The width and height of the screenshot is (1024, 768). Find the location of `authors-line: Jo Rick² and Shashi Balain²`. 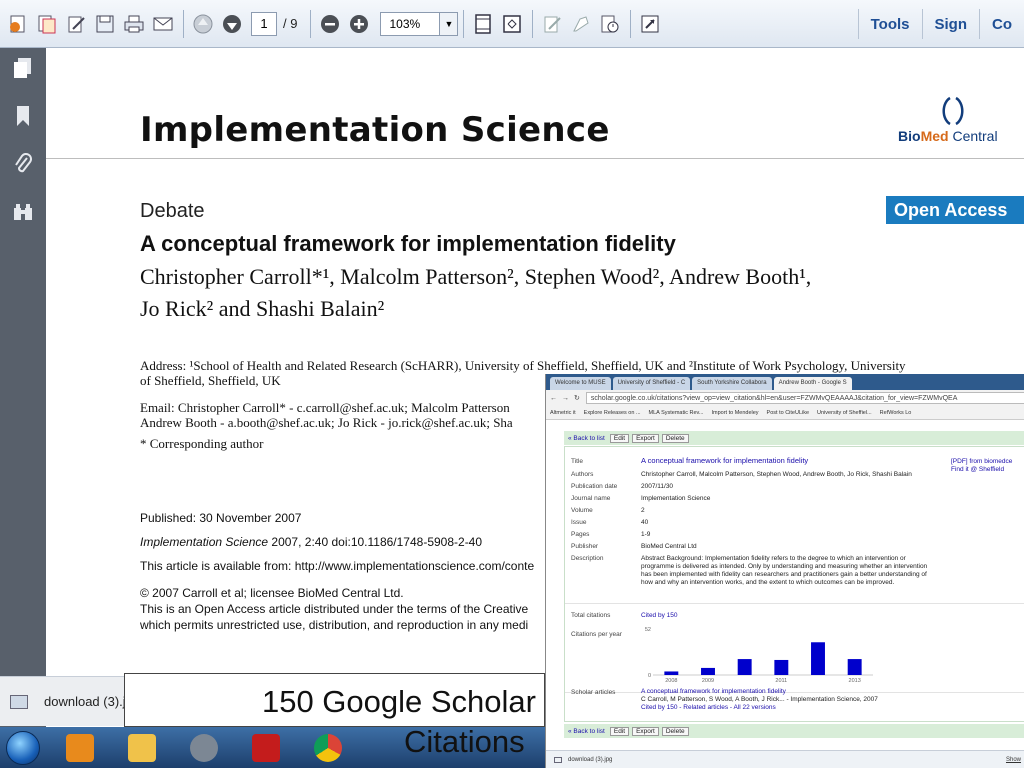

authors-line: Jo Rick² and Shashi Balain² is located at coordinates (262, 308).